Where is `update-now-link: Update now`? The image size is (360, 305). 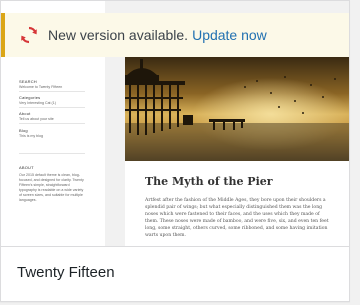
update-now-link: Update now is located at coordinates (229, 35).